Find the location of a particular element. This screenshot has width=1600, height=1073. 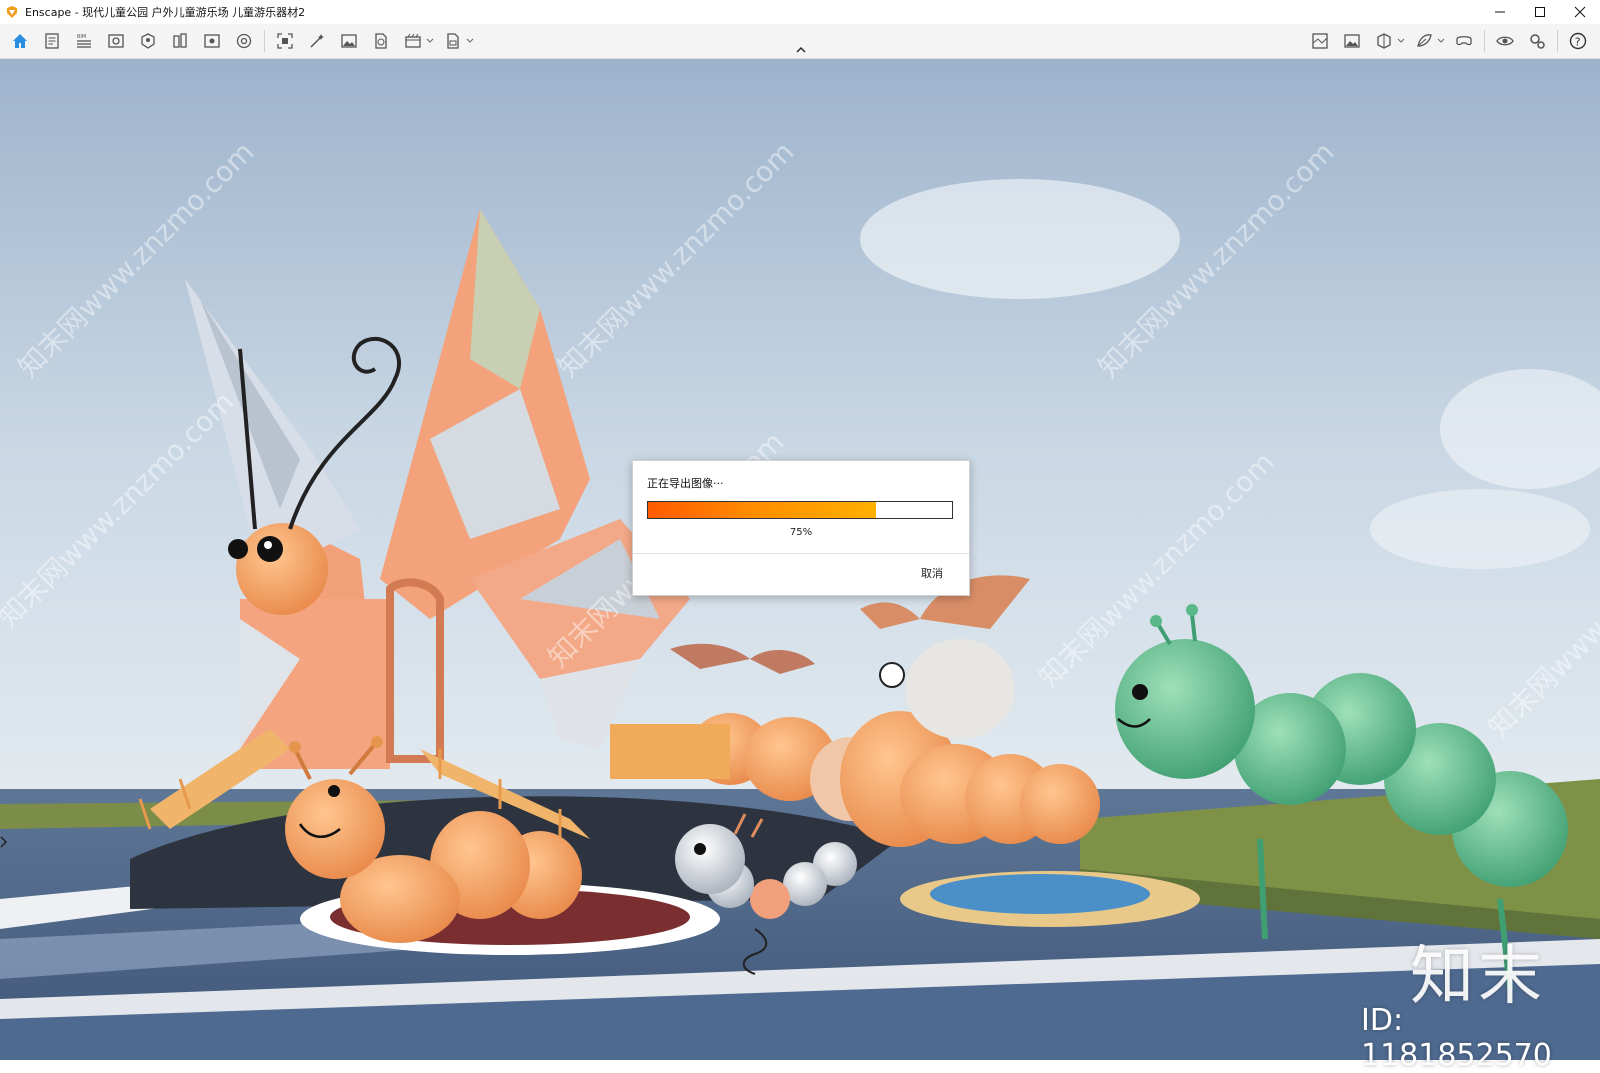

section-icon is located at coordinates (1384, 41).